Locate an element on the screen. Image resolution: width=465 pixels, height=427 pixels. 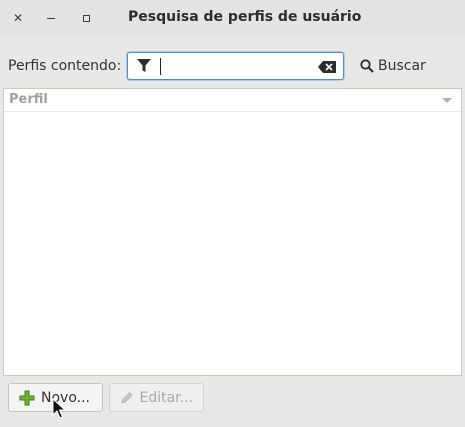
text-caret is located at coordinates (160, 66).